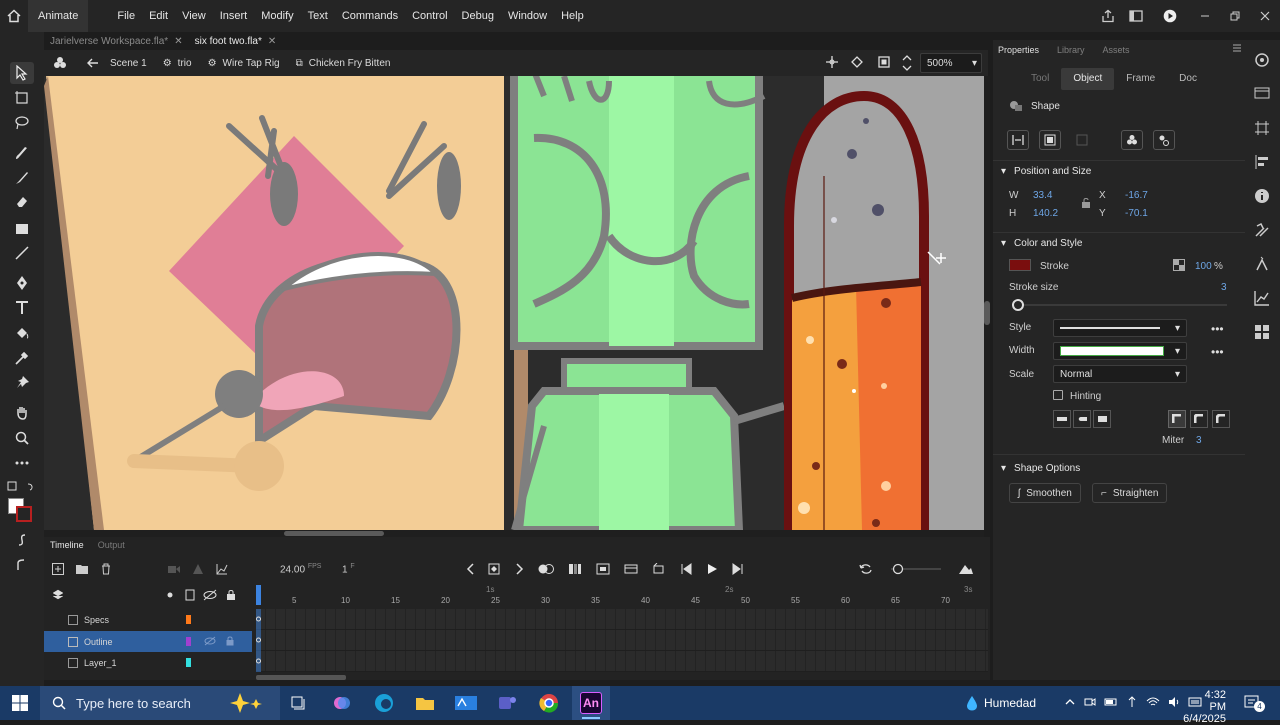 This screenshot has width=1280, height=725. Describe the element at coordinates (1119, 305) in the screenshot. I see `stroke-size-slider` at that location.